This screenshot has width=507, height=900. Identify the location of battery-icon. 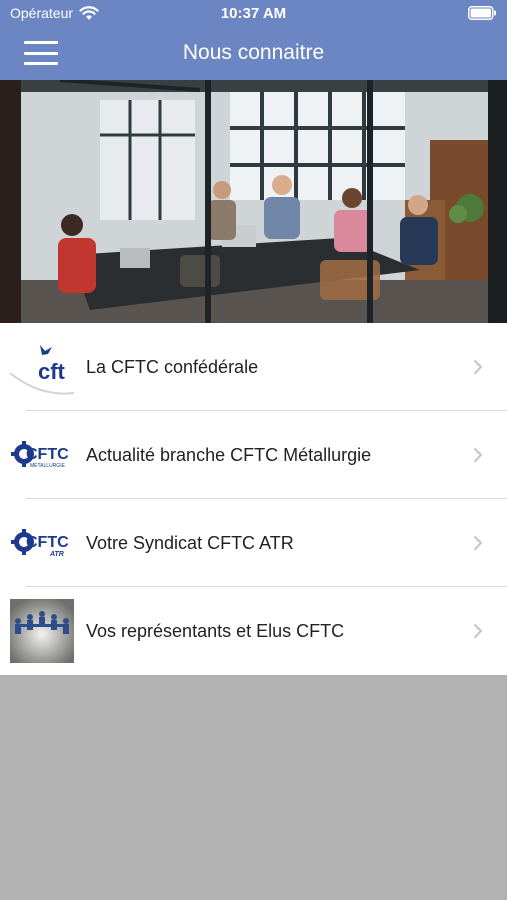
(482, 13).